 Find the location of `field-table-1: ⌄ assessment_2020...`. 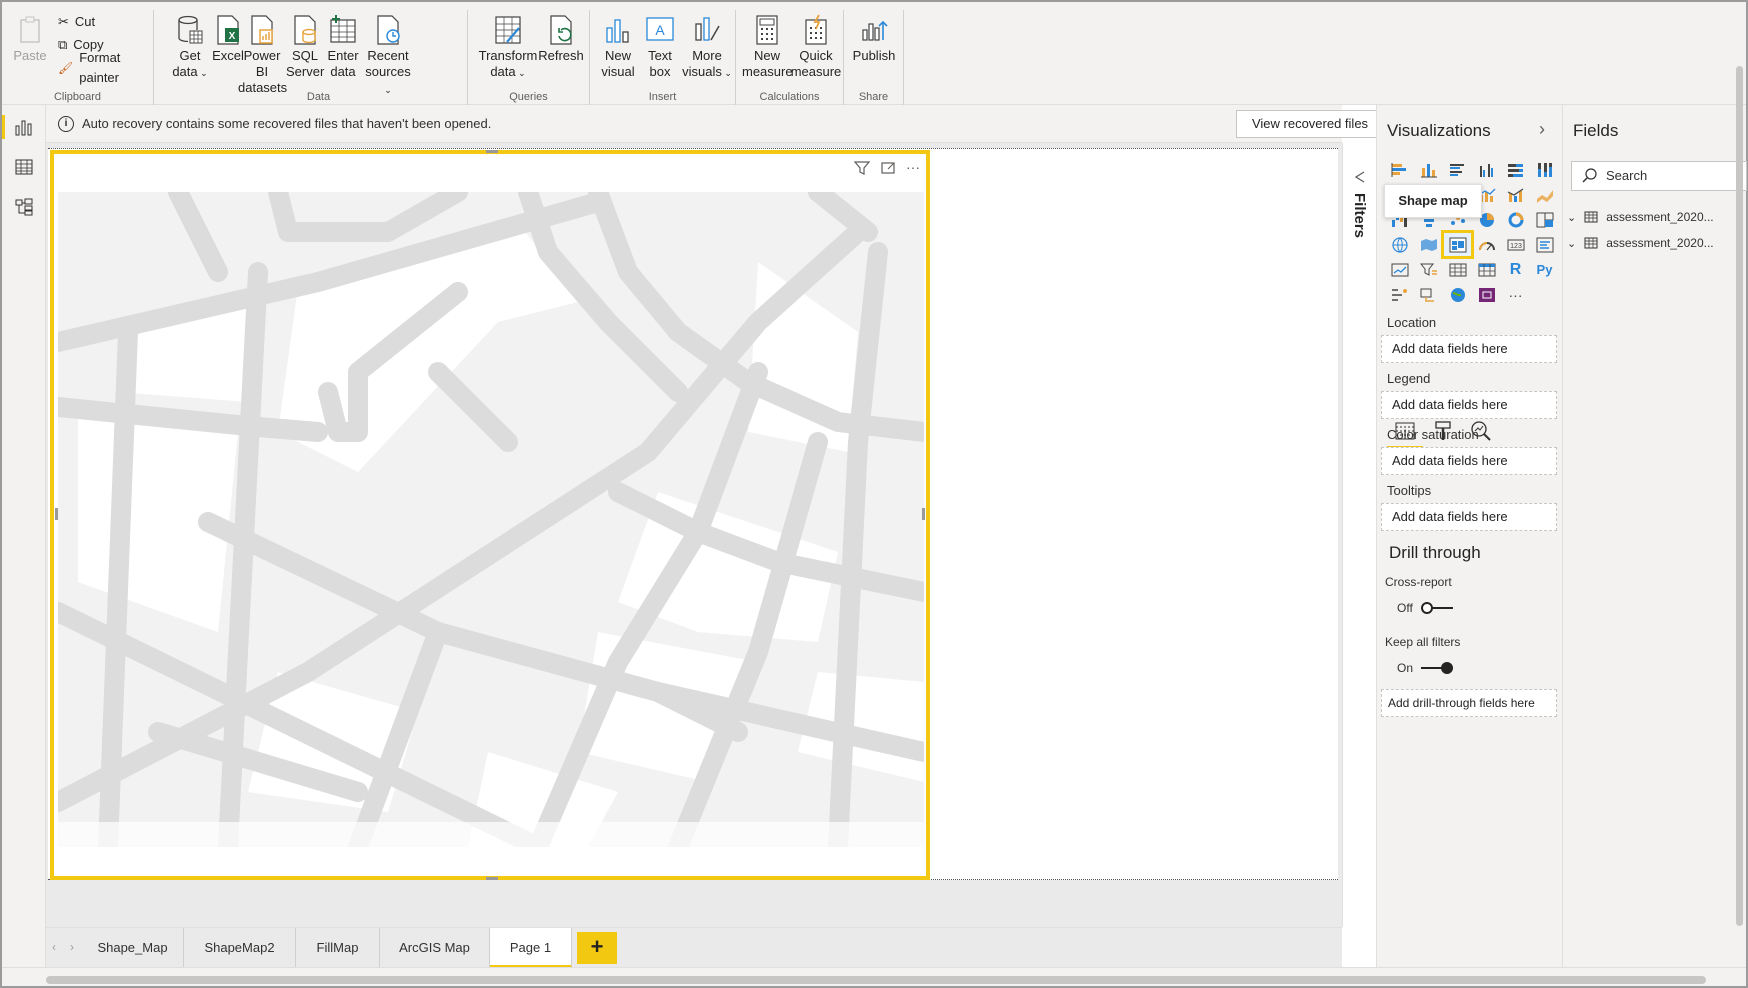

field-table-1: ⌄ assessment_2020... is located at coordinates (1640, 217).